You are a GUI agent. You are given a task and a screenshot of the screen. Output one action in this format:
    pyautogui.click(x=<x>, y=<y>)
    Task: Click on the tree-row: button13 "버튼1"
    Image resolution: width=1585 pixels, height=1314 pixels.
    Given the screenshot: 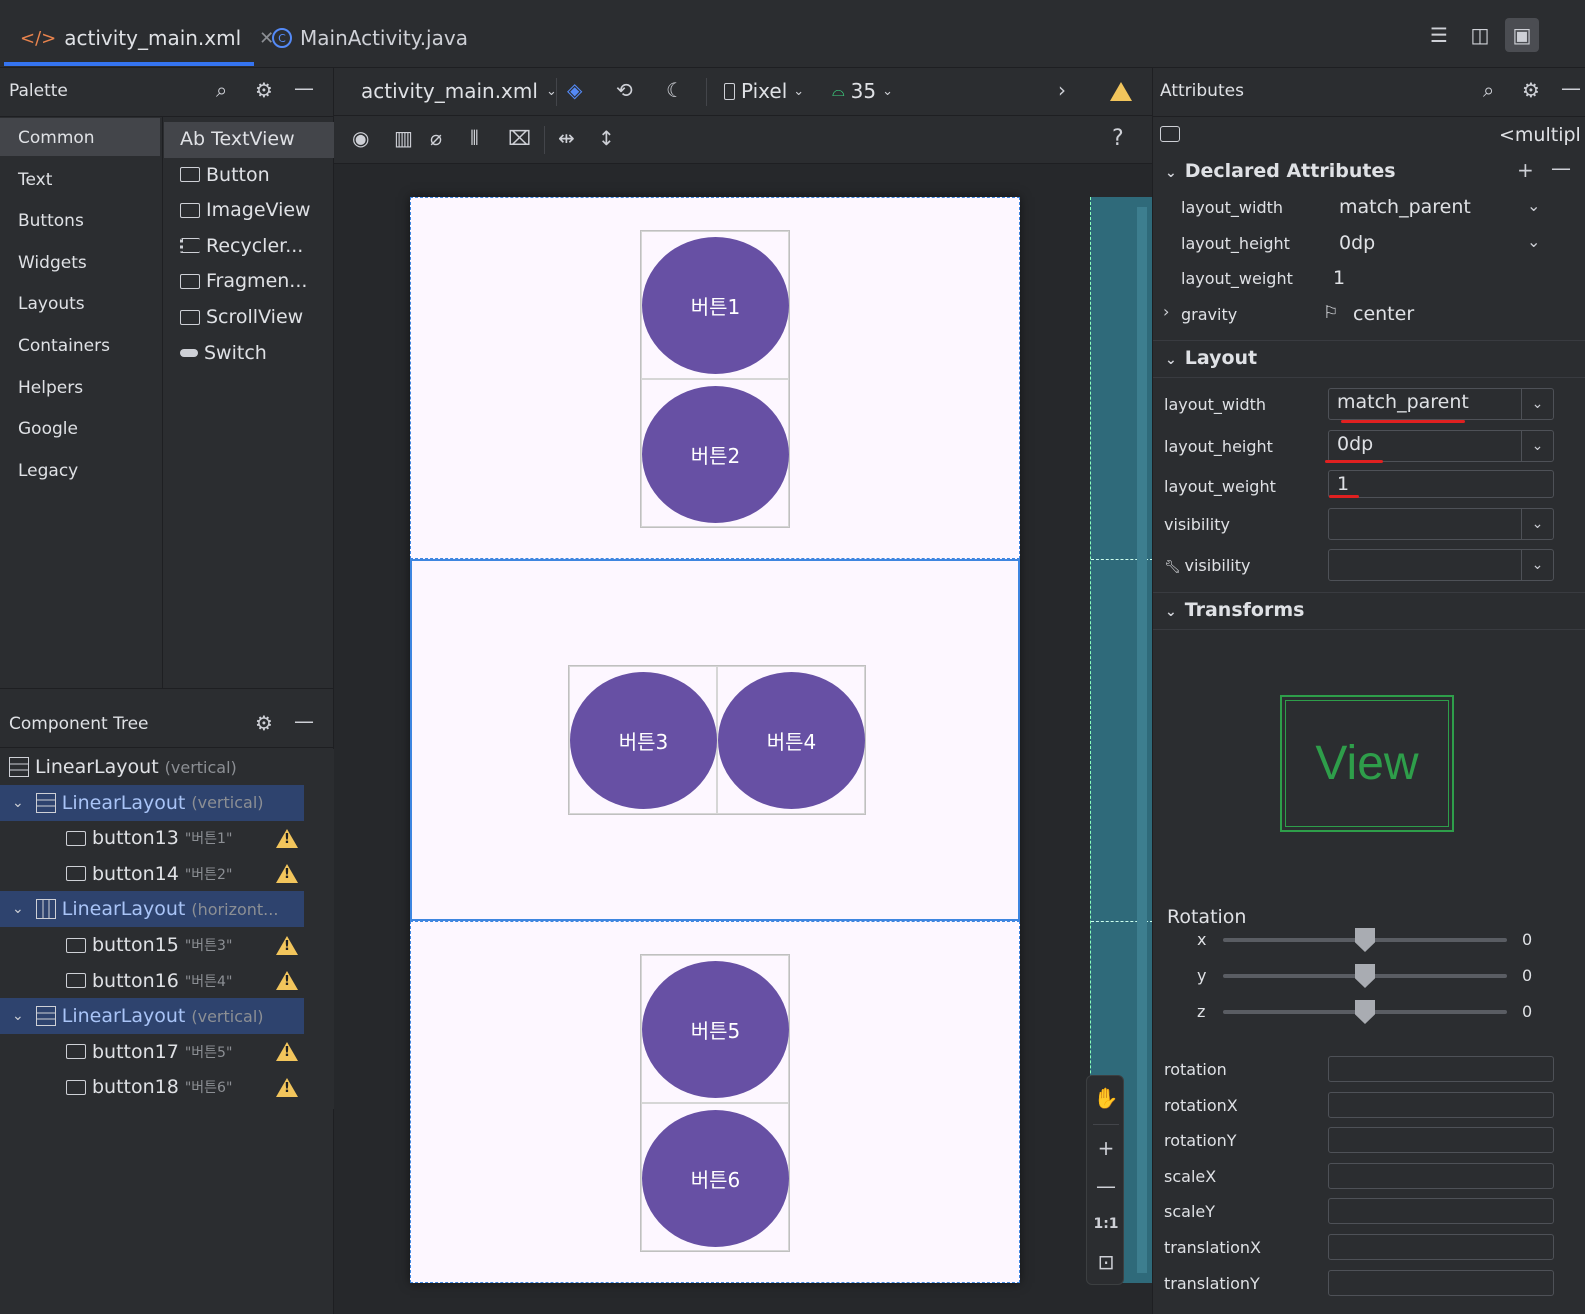 What is the action you would take?
    pyautogui.click(x=152, y=838)
    